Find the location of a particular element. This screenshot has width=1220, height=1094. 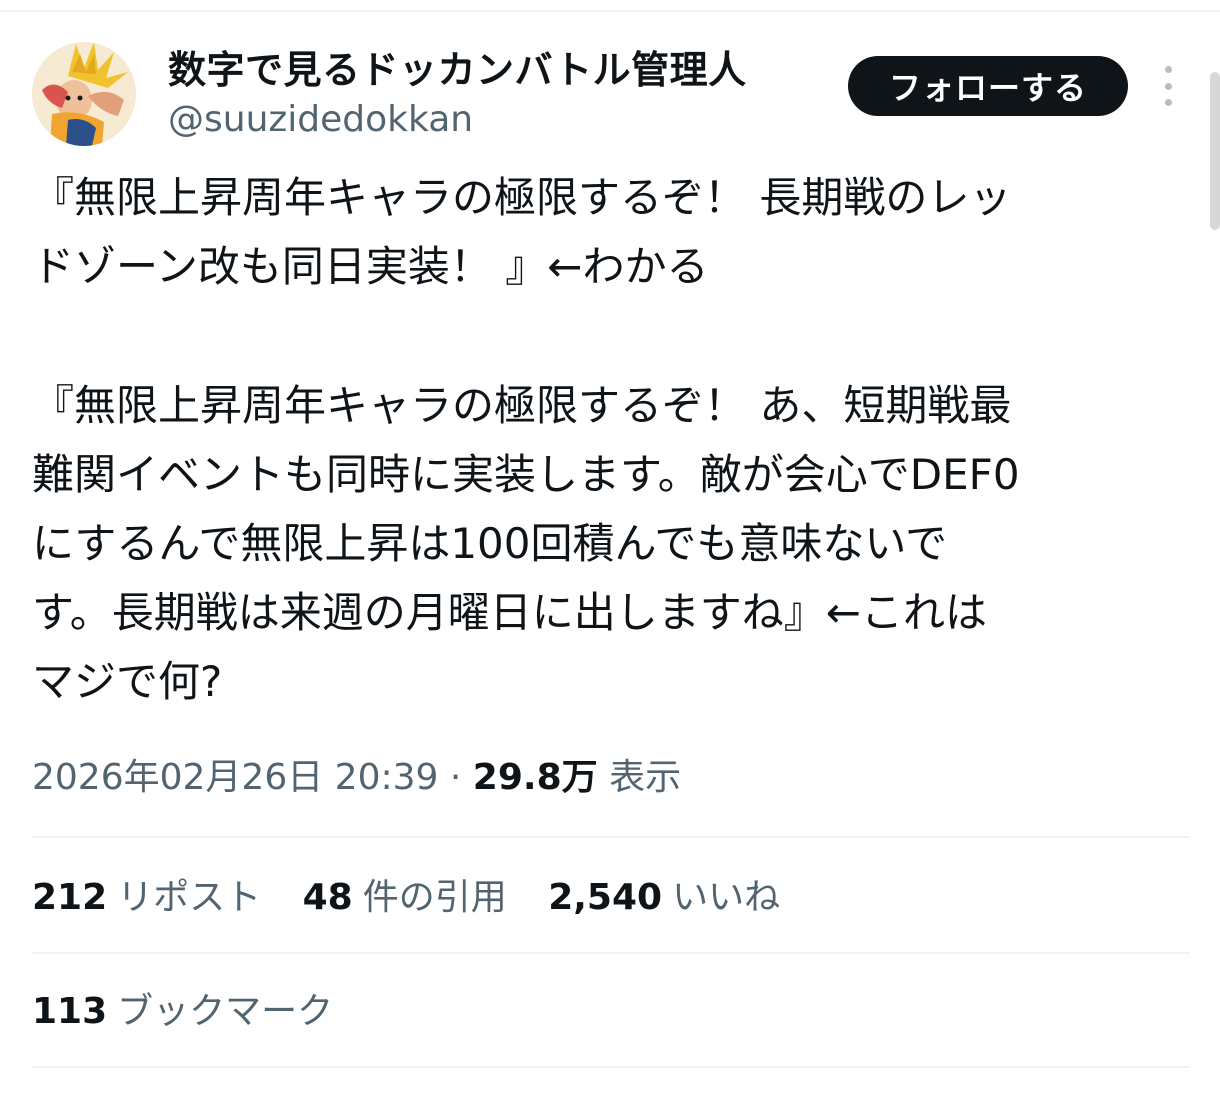

tweet-header: 数字で見るドッカンバトル管理人 @suuzidedokkan フォローする is located at coordinates (612, 95).